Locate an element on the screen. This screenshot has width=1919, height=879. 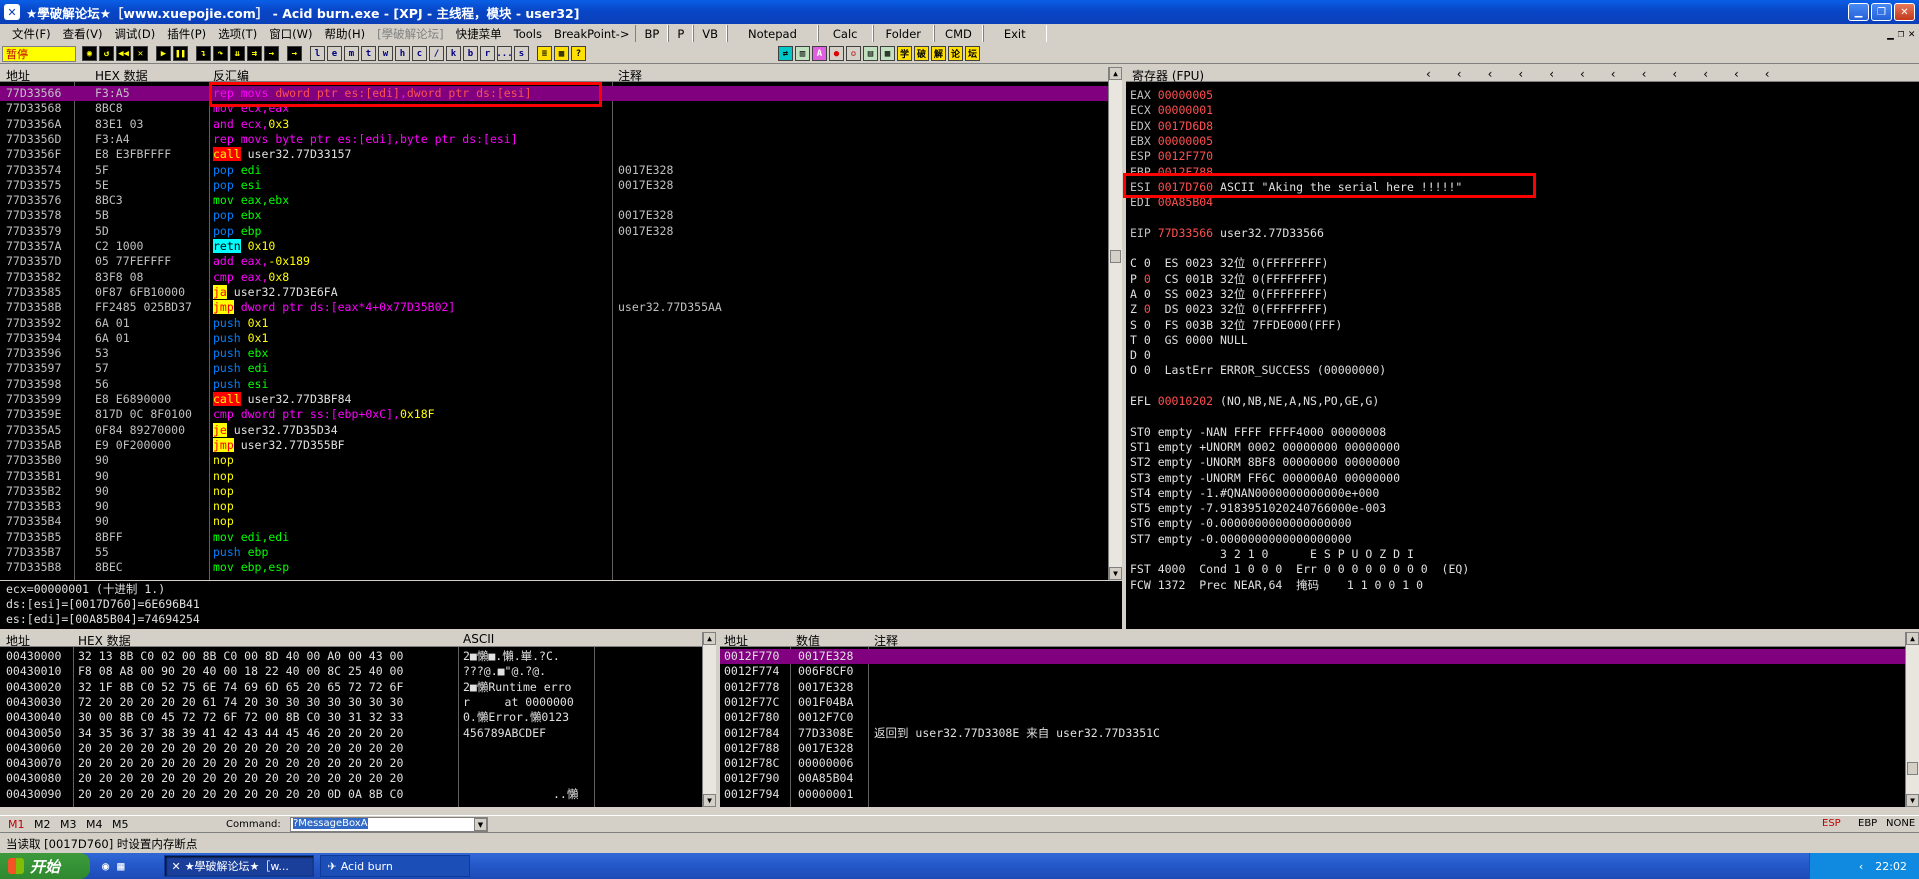
appearance-icon: ▦ is located at coordinates (561, 53).